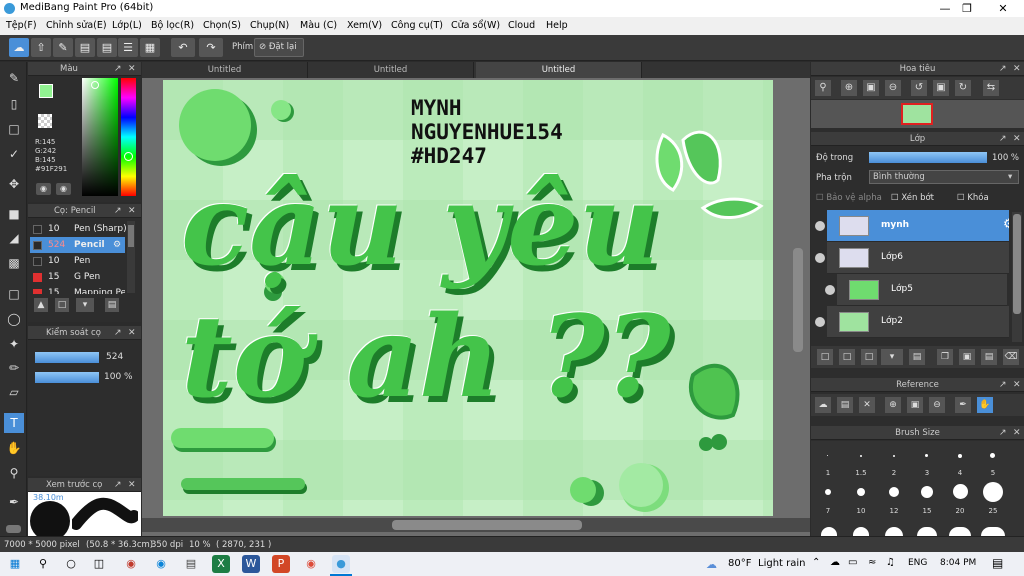 The image size is (1024, 576). I want to click on menu-select: Chọn(S), so click(222, 25).